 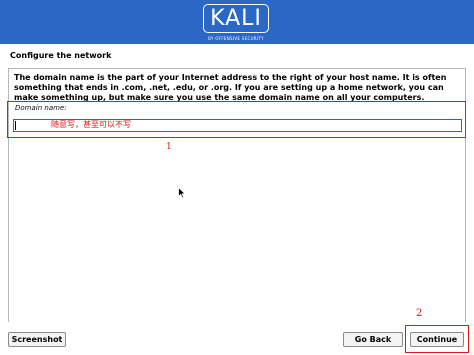 What do you see at coordinates (91, 124) in the screenshot?
I see `handwritten-note: 随意写，甚至可以不写` at bounding box center [91, 124].